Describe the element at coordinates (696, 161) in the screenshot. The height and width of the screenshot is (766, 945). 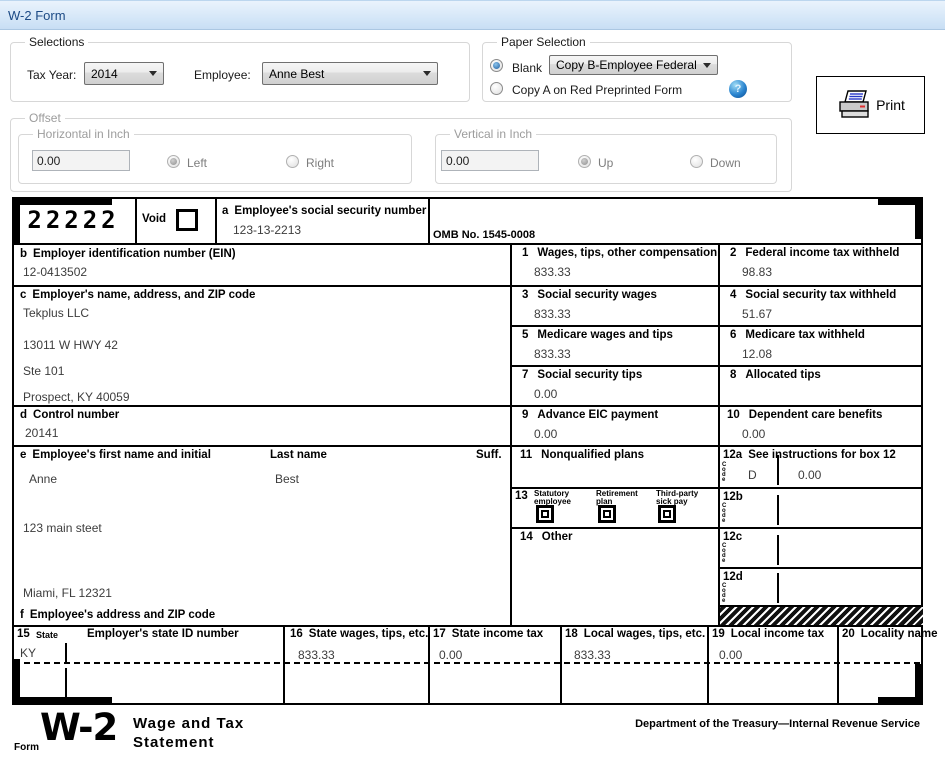
I see `offset-down-radio` at that location.